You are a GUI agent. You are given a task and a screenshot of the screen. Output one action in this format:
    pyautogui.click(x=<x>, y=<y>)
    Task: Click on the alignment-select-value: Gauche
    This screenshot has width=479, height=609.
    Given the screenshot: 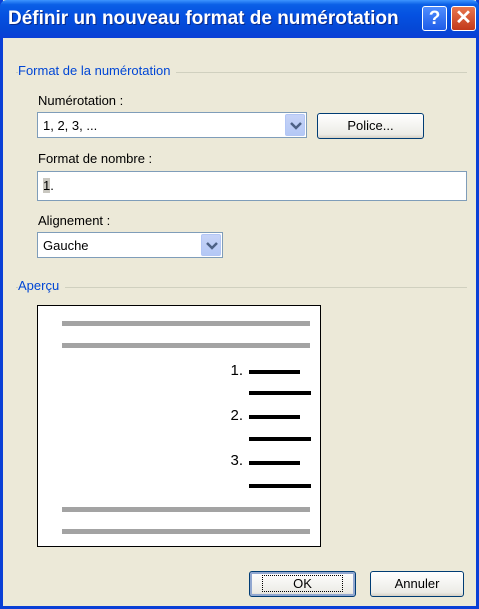 What is the action you would take?
    pyautogui.click(x=66, y=245)
    